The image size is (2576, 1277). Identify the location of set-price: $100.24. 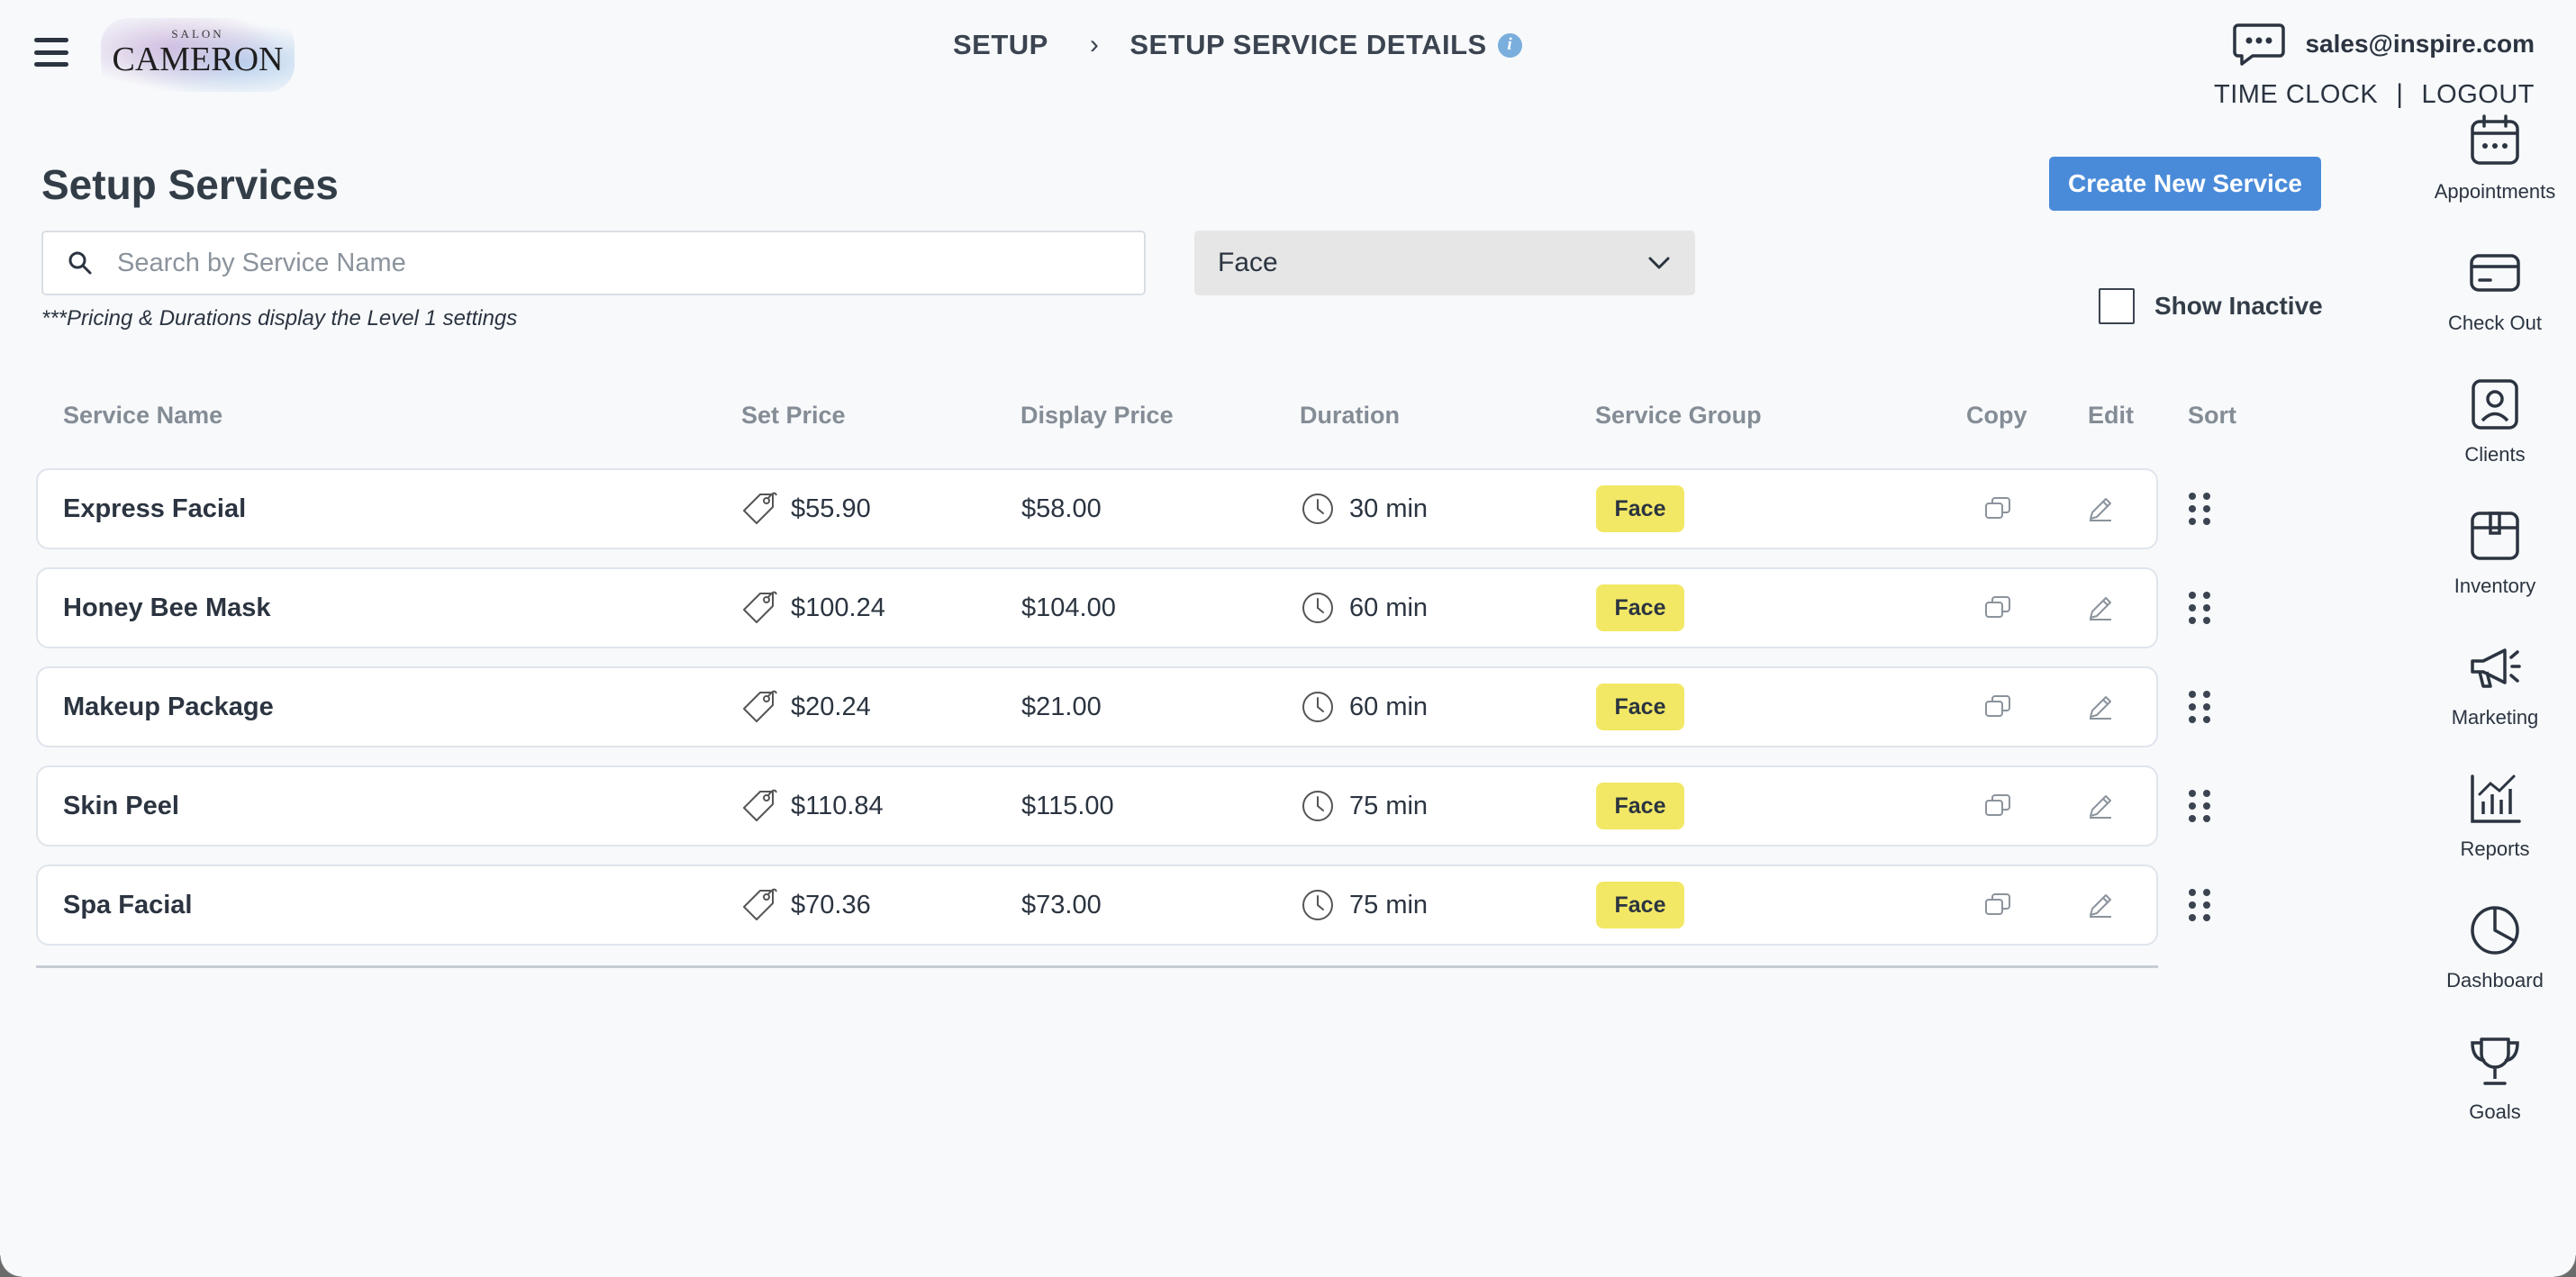
(838, 608).